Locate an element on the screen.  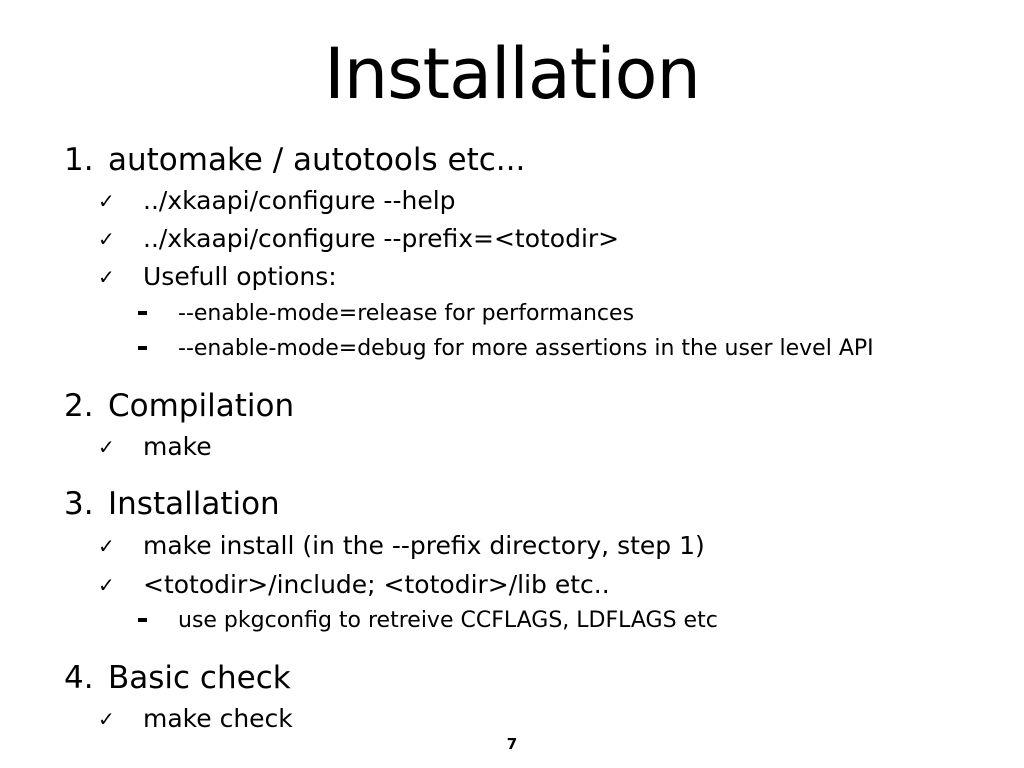
list-item-text: make is located at coordinates (177, 446).